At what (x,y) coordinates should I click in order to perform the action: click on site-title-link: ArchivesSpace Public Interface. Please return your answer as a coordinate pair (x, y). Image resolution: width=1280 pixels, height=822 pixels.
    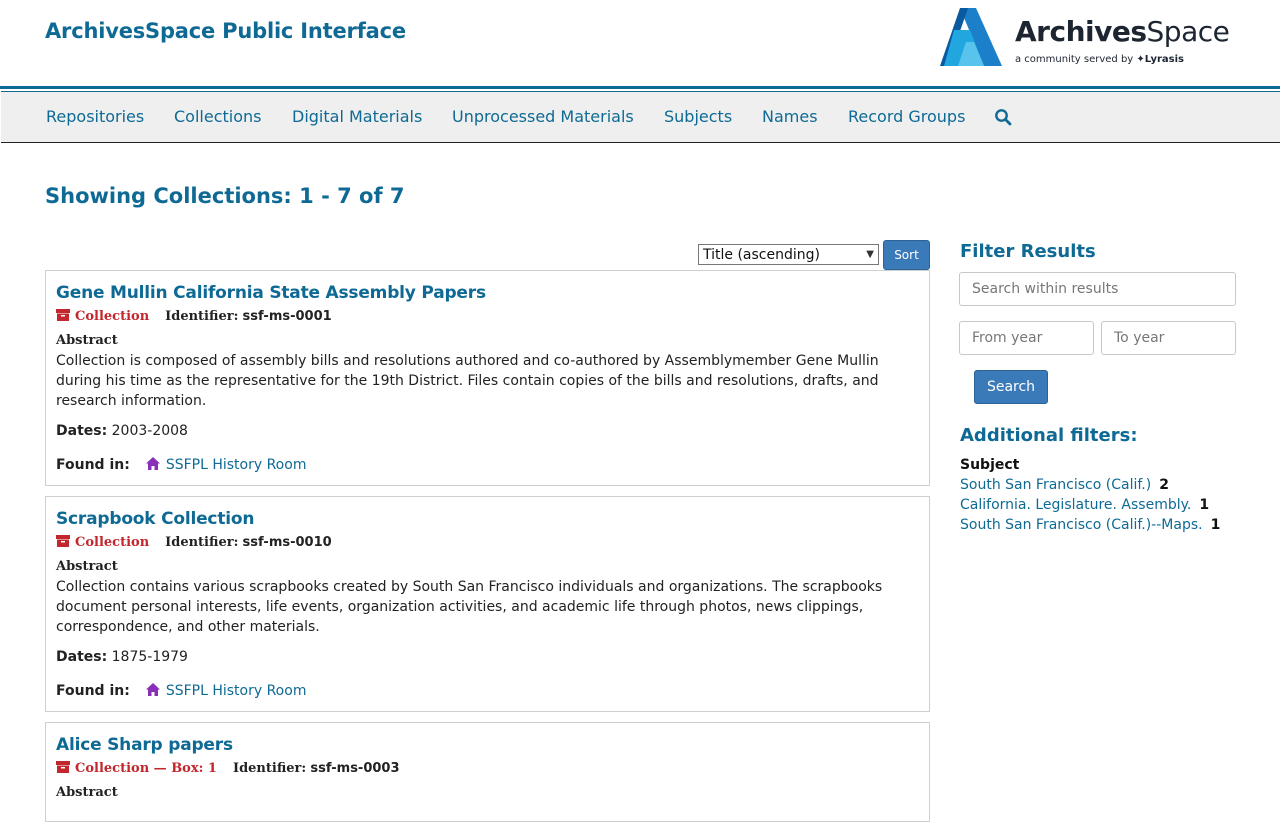
    Looking at the image, I should click on (225, 31).